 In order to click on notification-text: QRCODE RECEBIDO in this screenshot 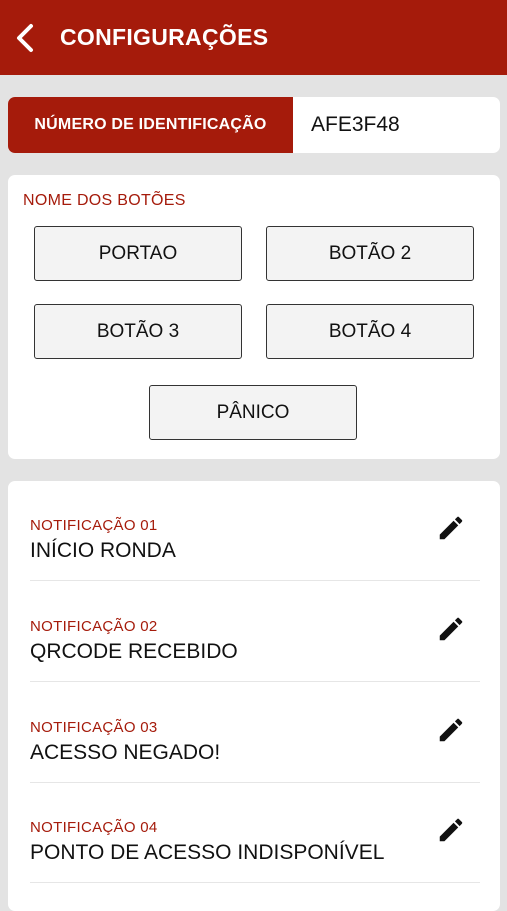, I will do `click(134, 651)`.